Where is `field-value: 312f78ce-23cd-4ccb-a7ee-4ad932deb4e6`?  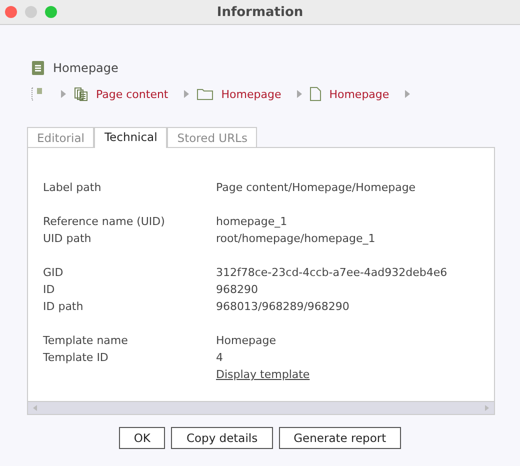
field-value: 312f78ce-23cd-4ccb-a7ee-4ad932deb4e6 is located at coordinates (332, 272).